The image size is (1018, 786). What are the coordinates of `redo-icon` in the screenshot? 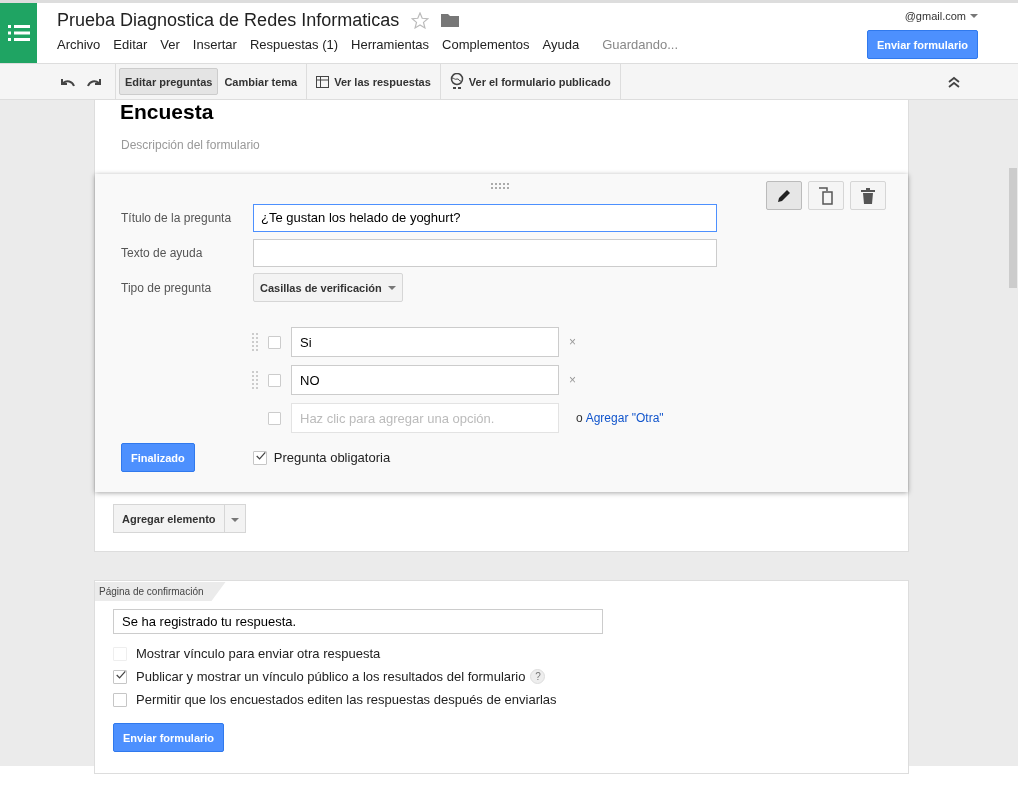 It's located at (94, 81).